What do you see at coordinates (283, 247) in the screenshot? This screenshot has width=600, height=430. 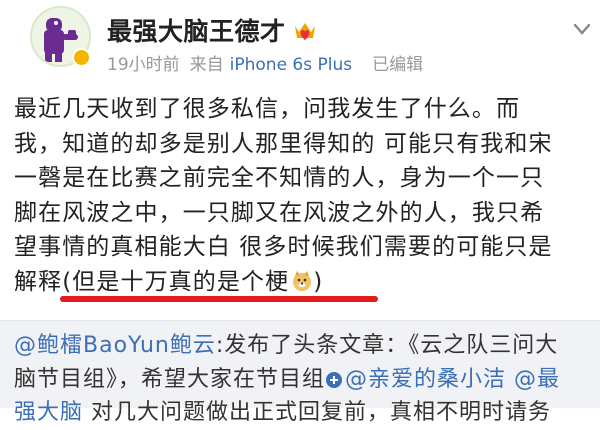 I see `post-line: 望事情的真相能大白 很多时候我们需要的可能只是` at bounding box center [283, 247].